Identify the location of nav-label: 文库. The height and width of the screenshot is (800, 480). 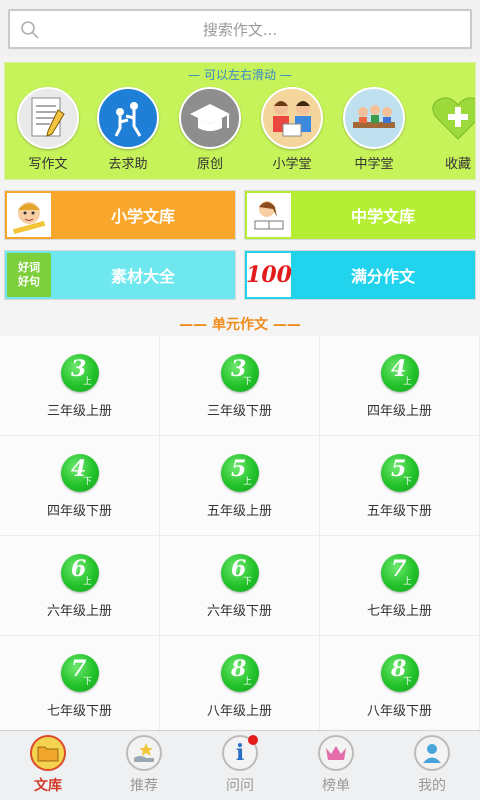
(48, 786).